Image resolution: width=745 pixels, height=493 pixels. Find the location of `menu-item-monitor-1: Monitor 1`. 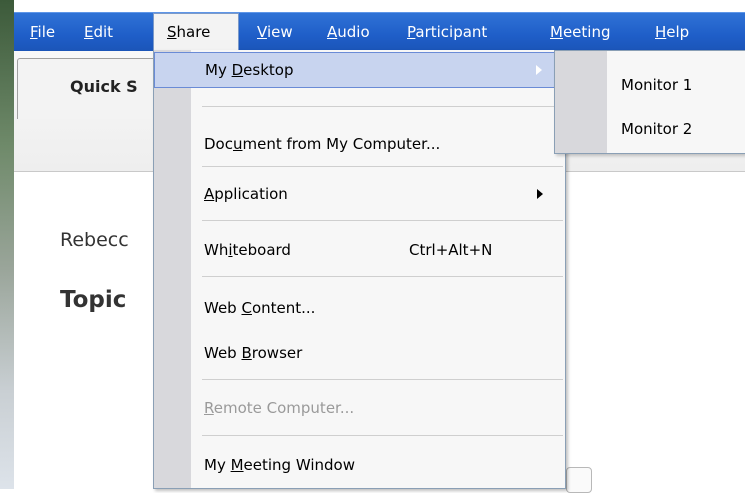

menu-item-monitor-1: Monitor 1 is located at coordinates (650, 85).